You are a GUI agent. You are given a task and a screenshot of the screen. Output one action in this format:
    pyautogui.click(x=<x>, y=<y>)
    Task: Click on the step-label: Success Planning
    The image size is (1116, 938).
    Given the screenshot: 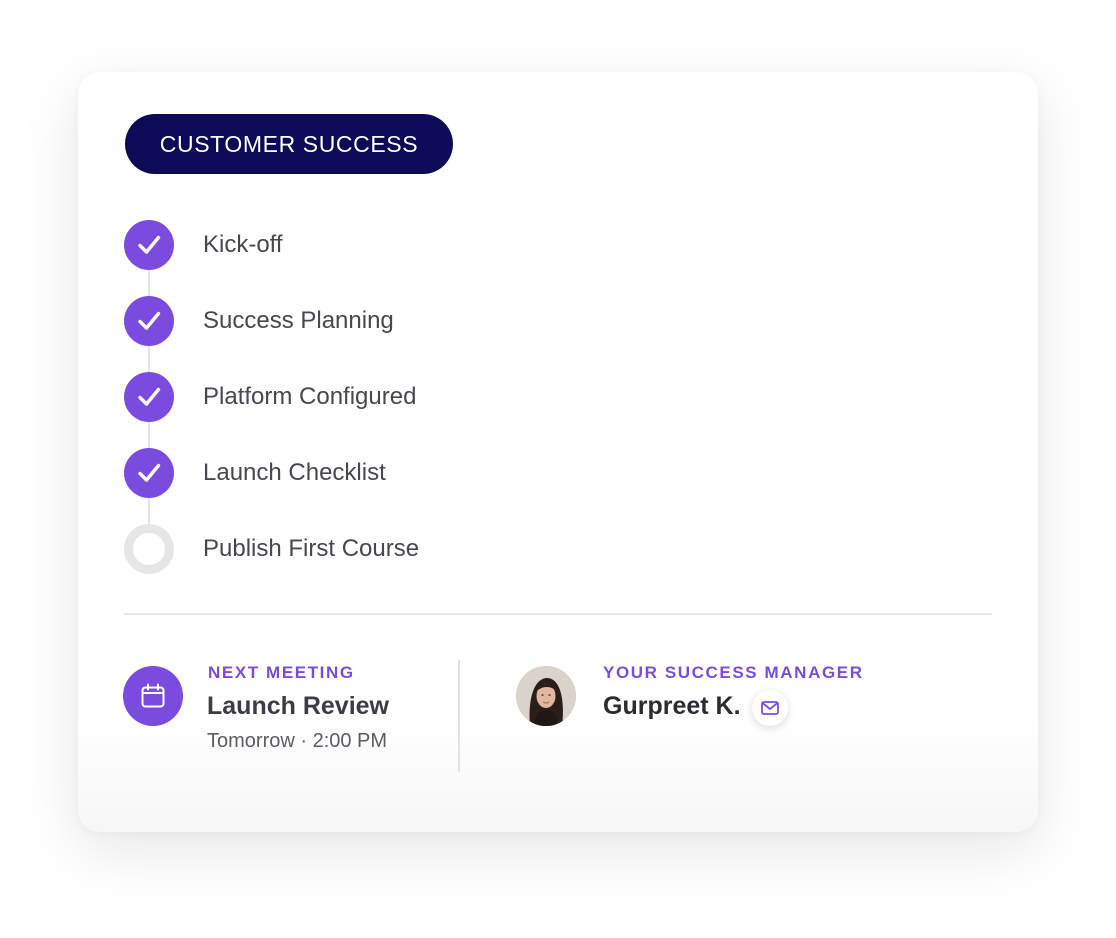 What is the action you would take?
    pyautogui.click(x=298, y=320)
    